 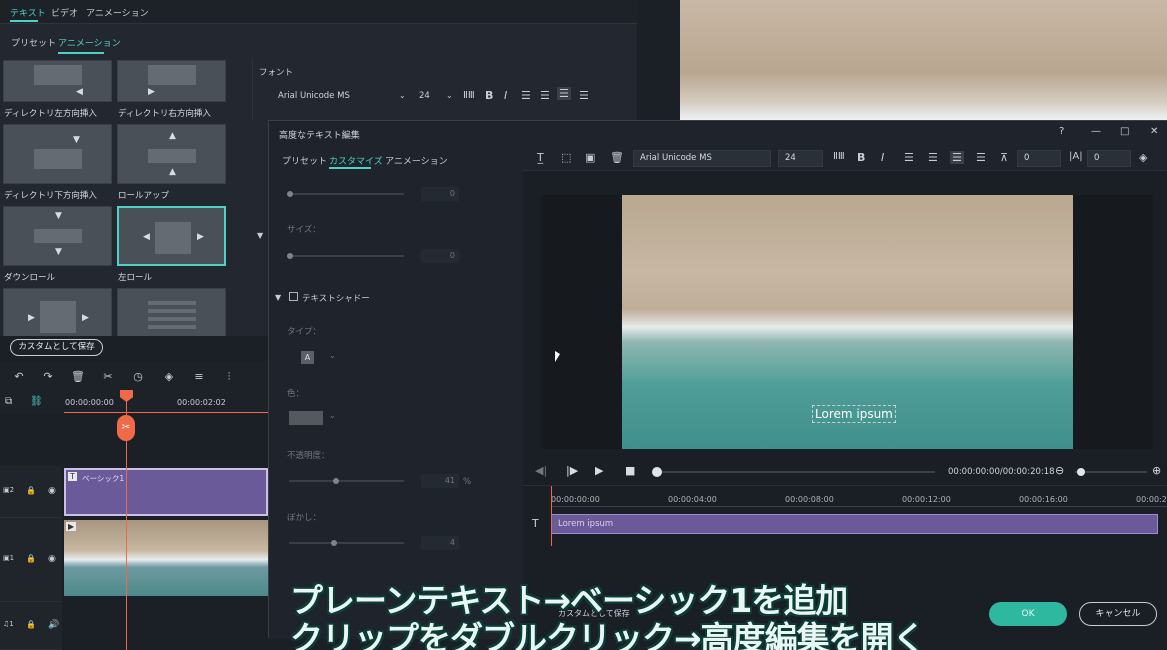 What do you see at coordinates (346, 543) in the screenshot?
I see `blur-slider` at bounding box center [346, 543].